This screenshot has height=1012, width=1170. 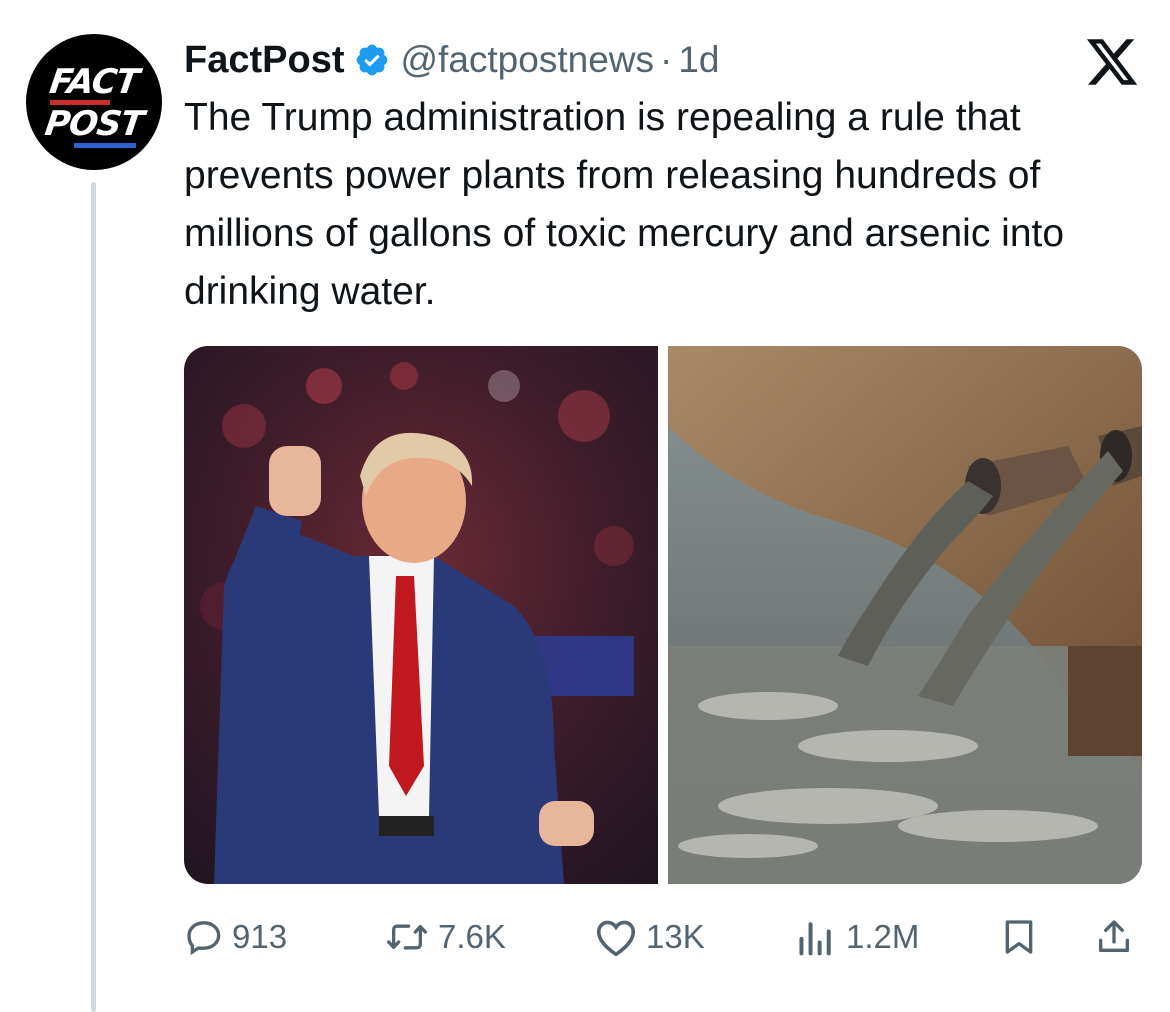 I want to click on bookmark-icon, so click(x=1019, y=937).